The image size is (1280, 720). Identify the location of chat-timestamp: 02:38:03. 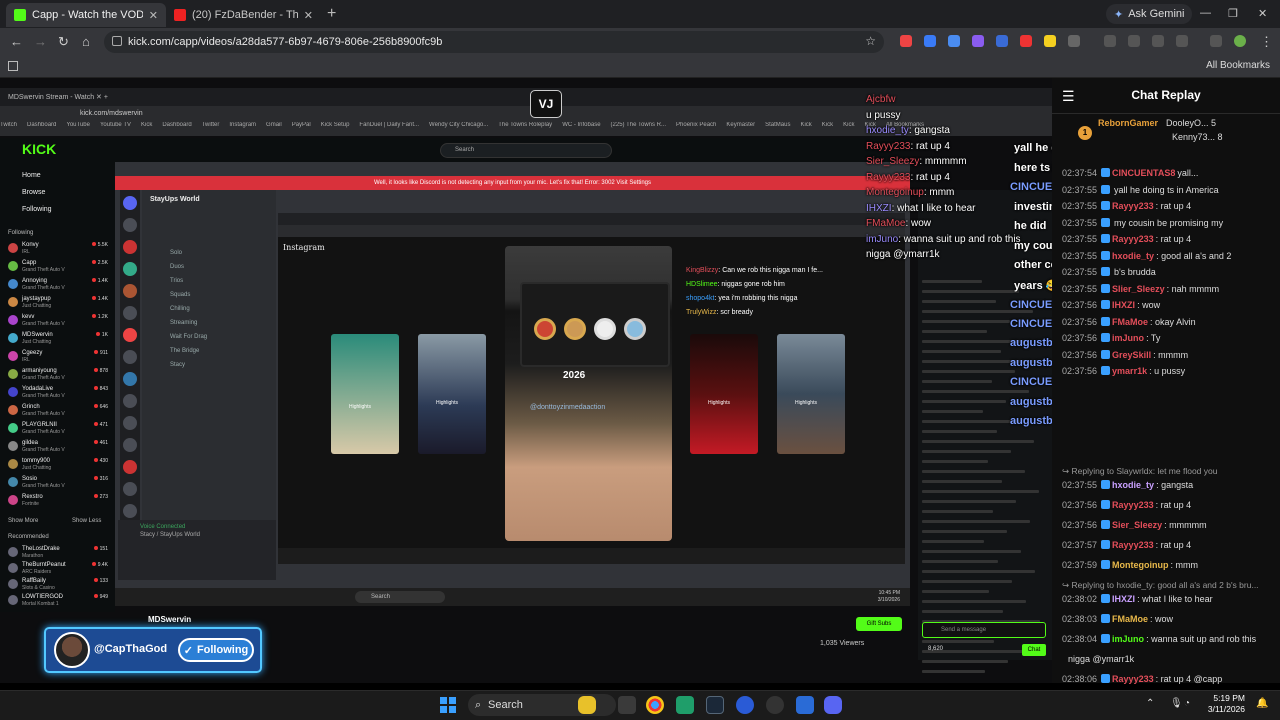
(1080, 619).